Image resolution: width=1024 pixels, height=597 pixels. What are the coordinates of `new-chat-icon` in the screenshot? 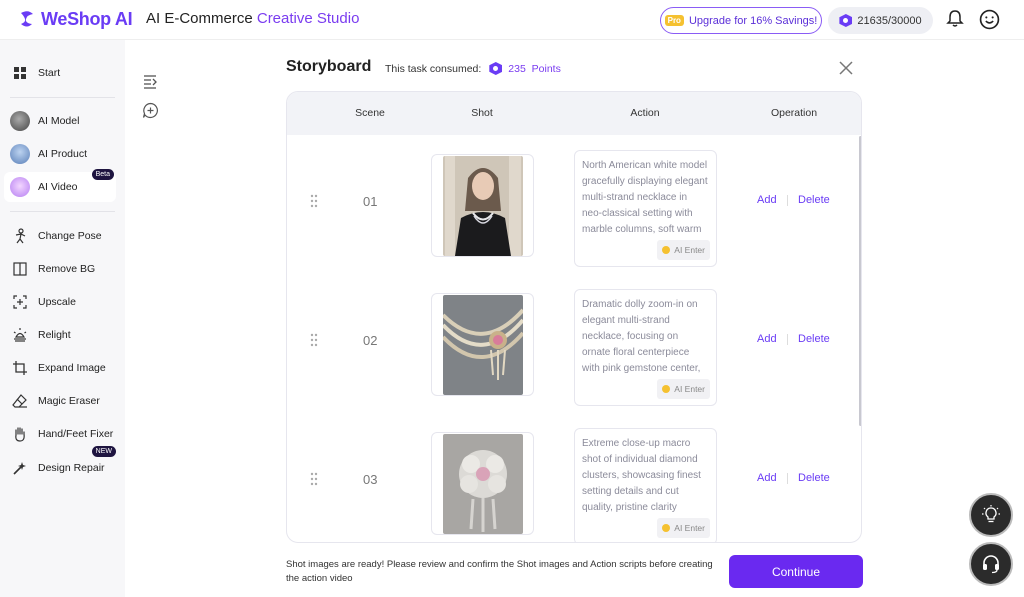 It's located at (150, 110).